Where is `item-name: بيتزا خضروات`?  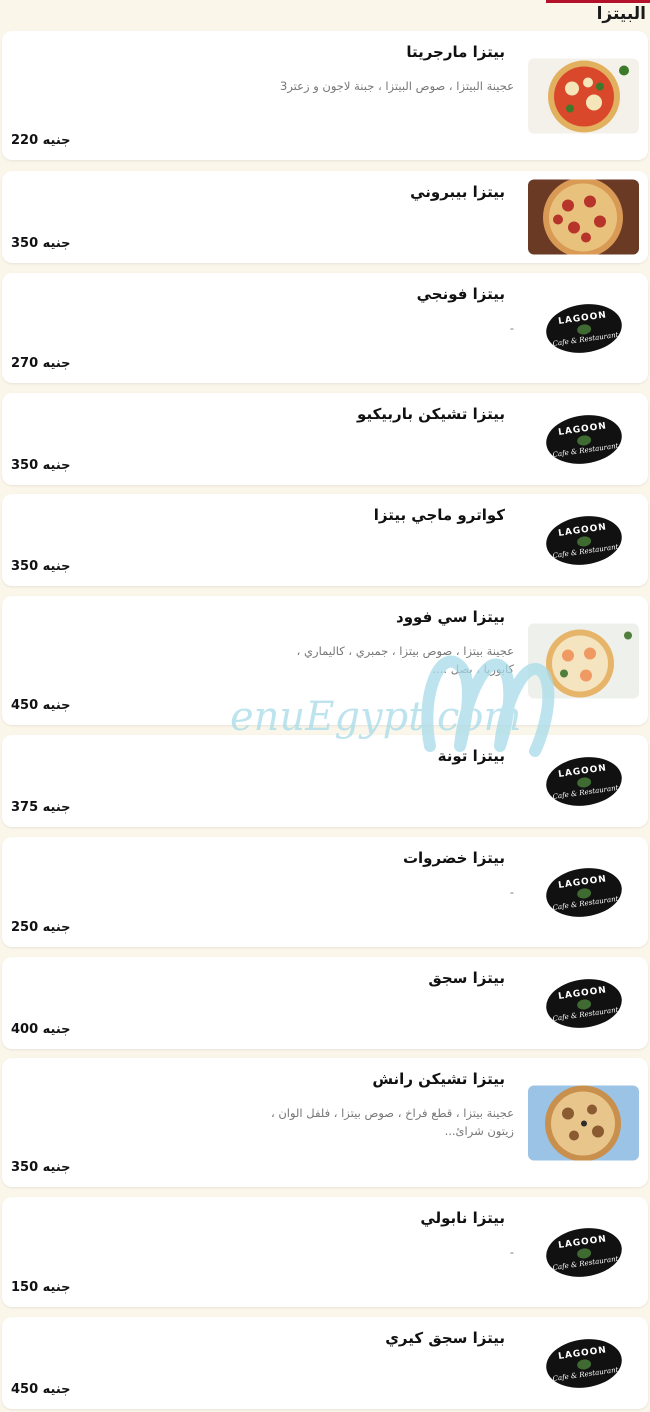 item-name: بيتزا خضروات is located at coordinates (453, 858).